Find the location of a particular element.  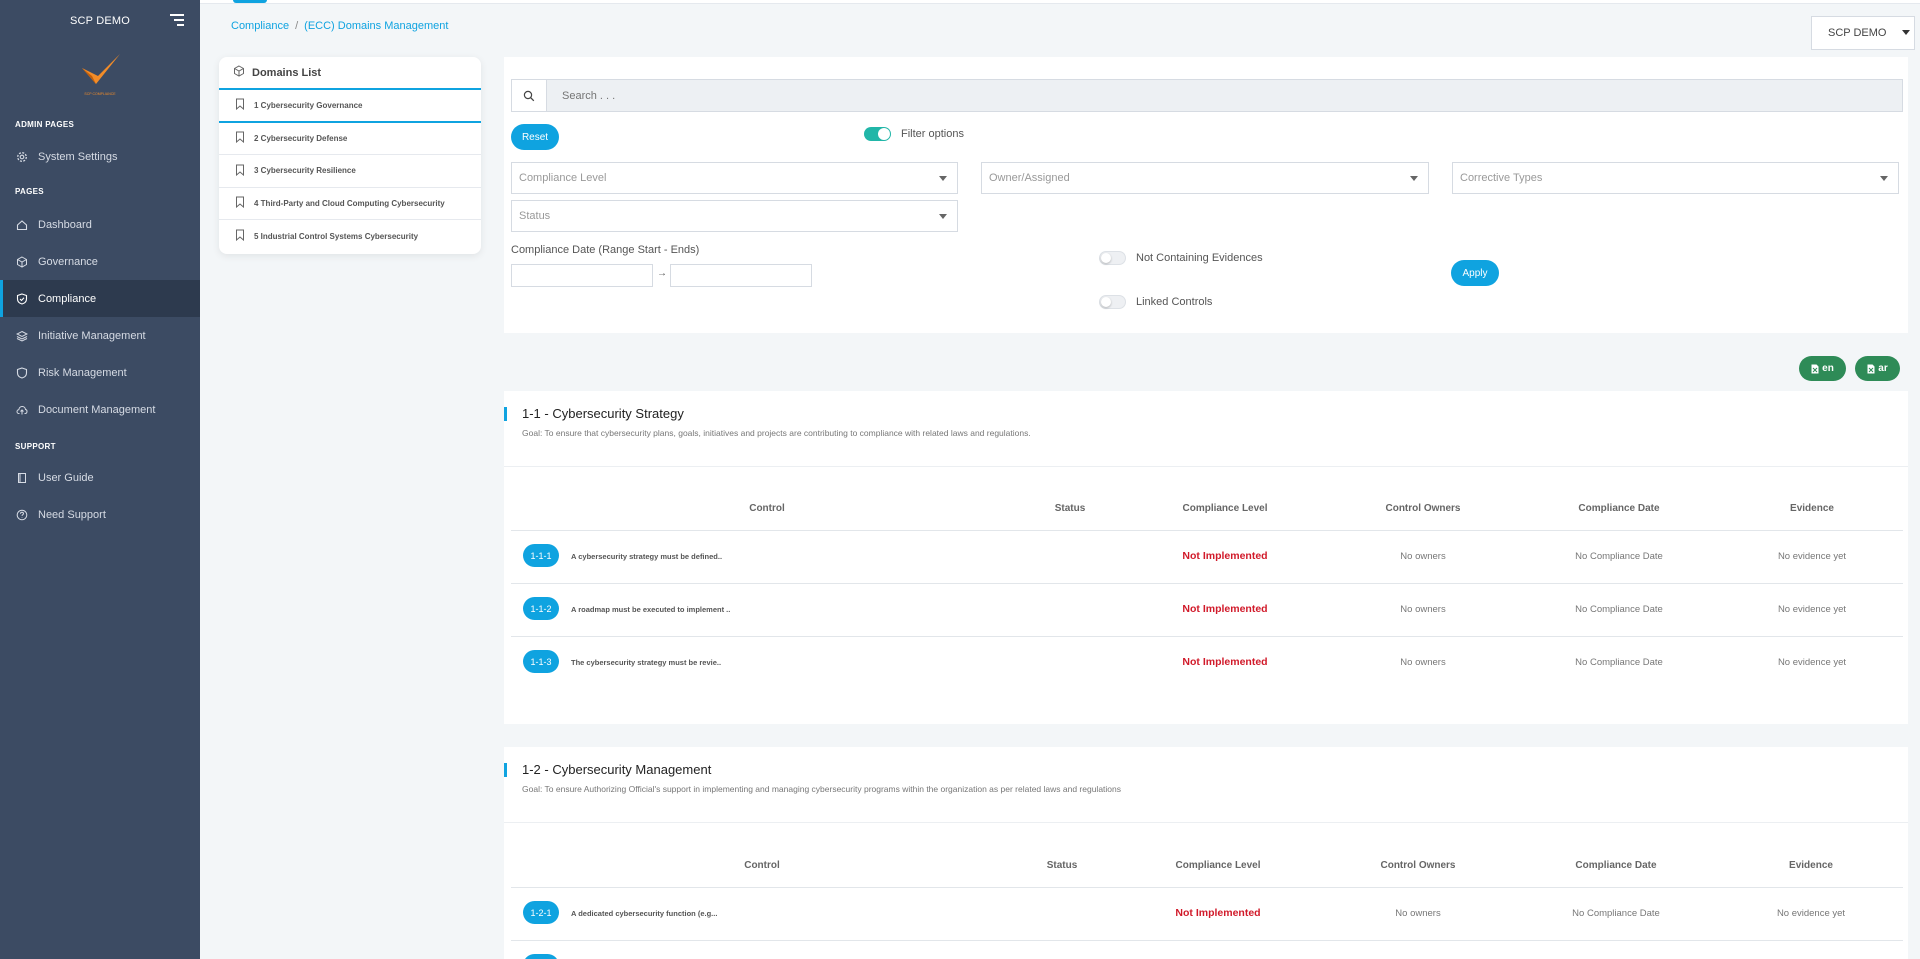

sidebar-item-governance: Governance is located at coordinates (100, 261).